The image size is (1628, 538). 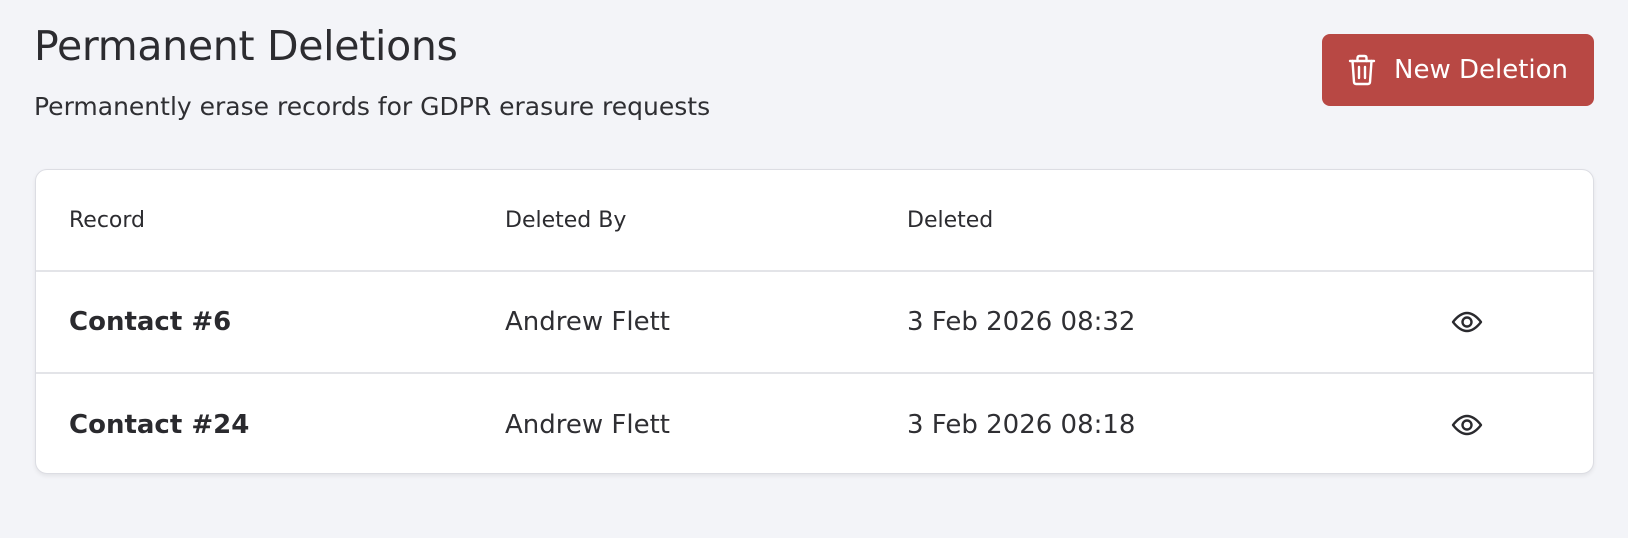 What do you see at coordinates (150, 322) in the screenshot?
I see `record-cell: Contact #6` at bounding box center [150, 322].